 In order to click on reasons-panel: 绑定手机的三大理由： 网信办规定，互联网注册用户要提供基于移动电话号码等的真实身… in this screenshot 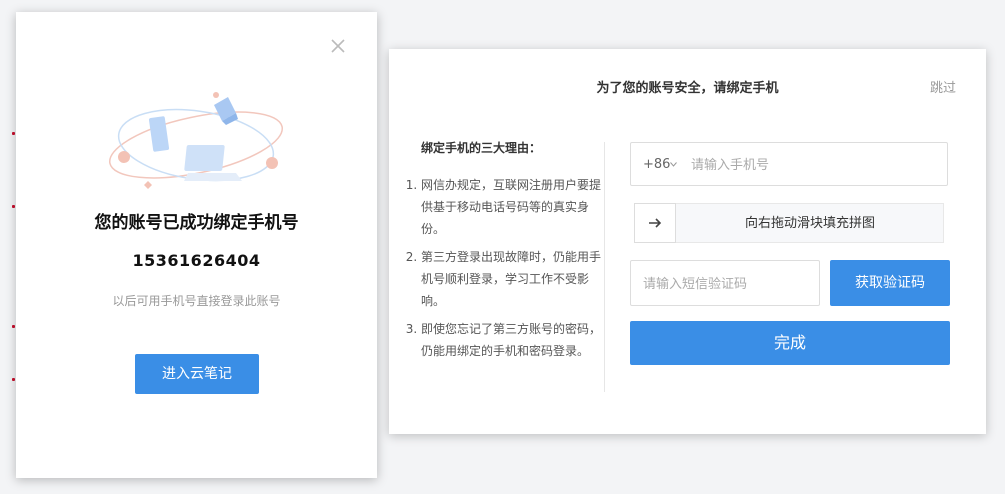, I will do `click(506, 253)`.